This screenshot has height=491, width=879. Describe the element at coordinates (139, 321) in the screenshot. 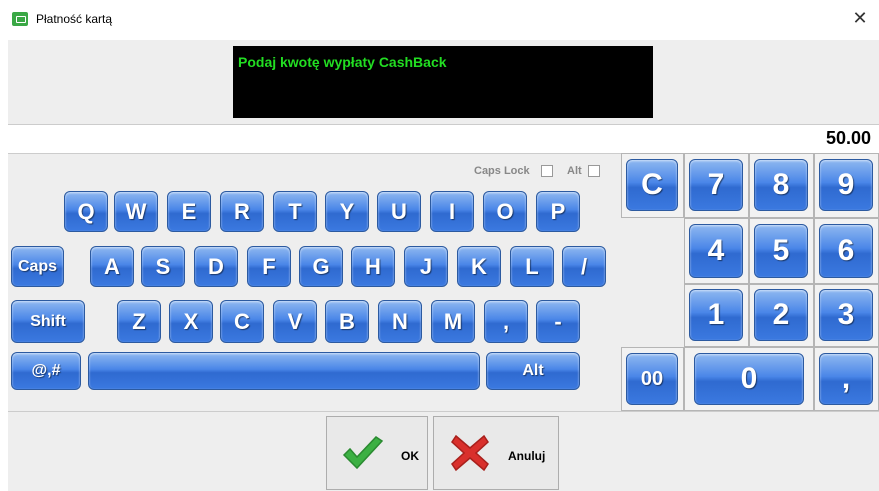

I see `key-z: Z` at that location.